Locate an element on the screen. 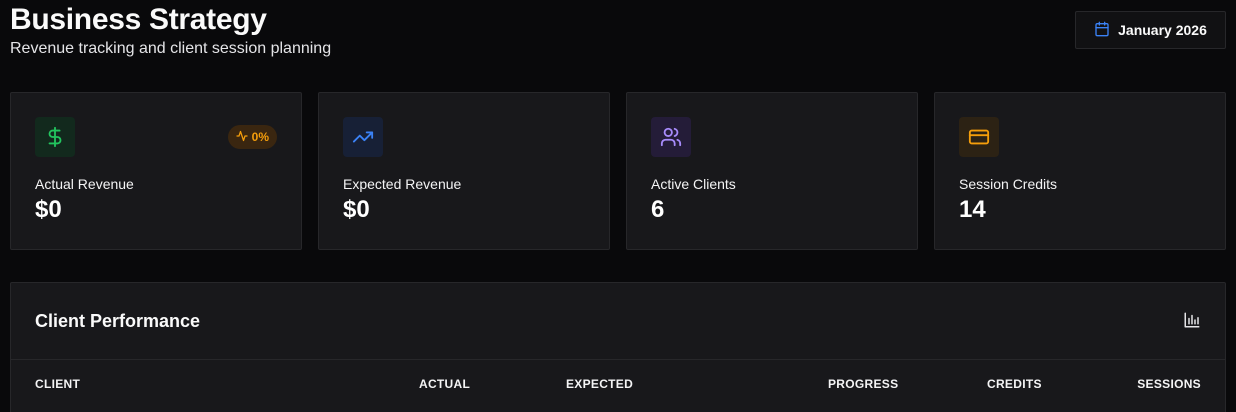 This screenshot has height=412, width=1236. column-header-credits: CREDITS is located at coordinates (1014, 384).